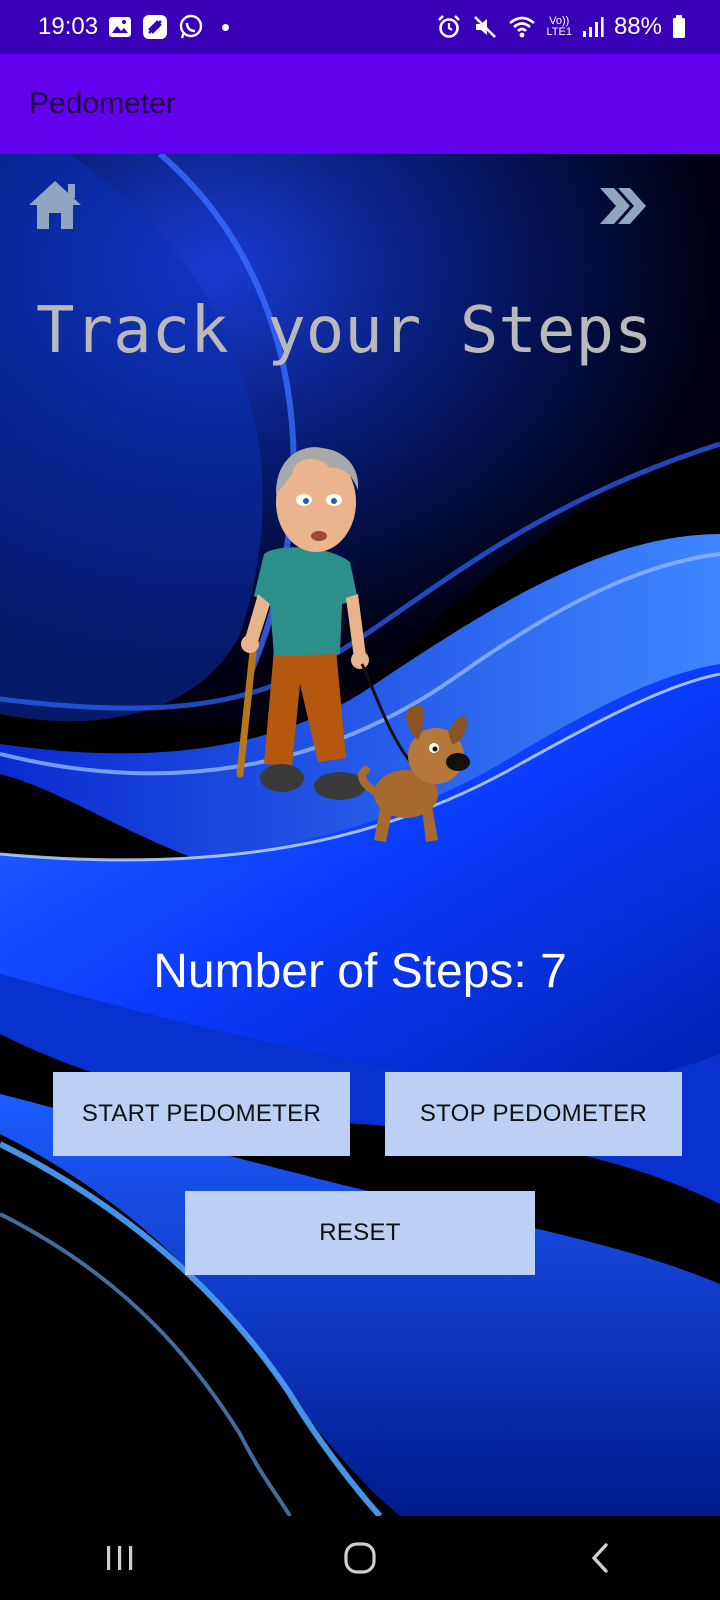 The height and width of the screenshot is (1600, 720). I want to click on battery-percent: 88%, so click(637, 26).